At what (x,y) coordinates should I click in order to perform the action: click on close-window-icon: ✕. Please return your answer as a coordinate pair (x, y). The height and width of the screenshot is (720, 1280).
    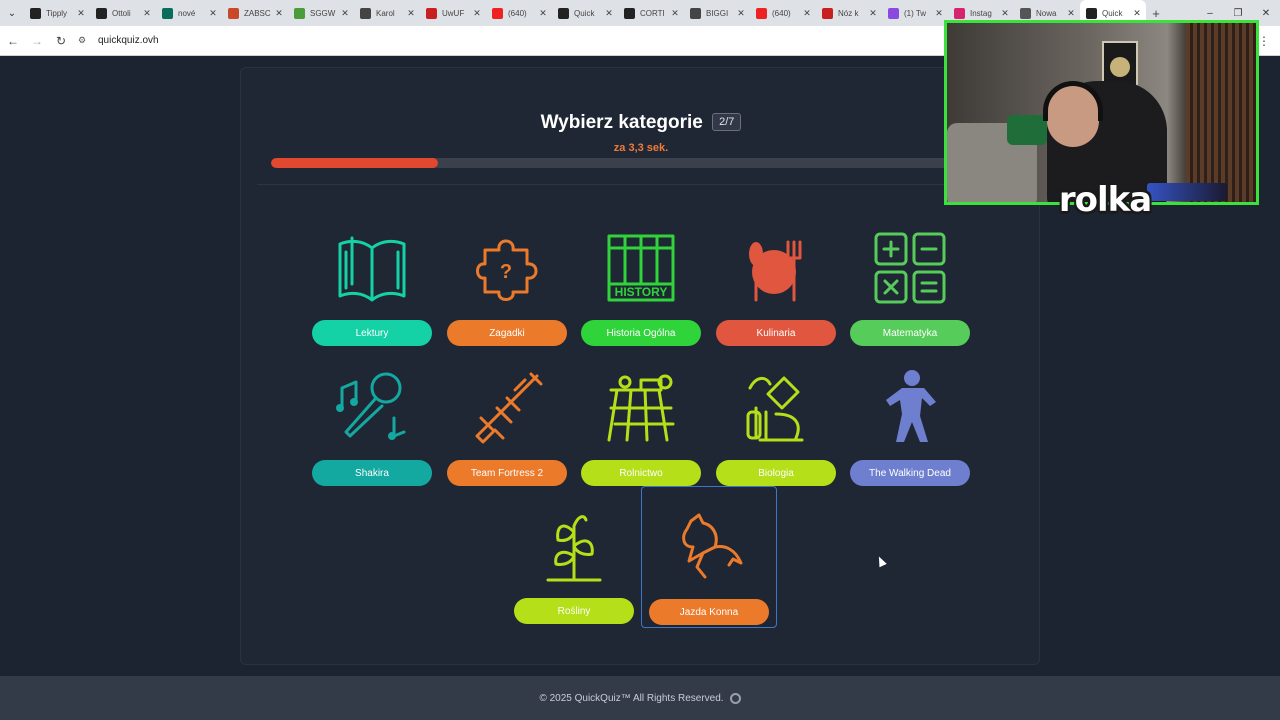
    Looking at the image, I should click on (1266, 13).